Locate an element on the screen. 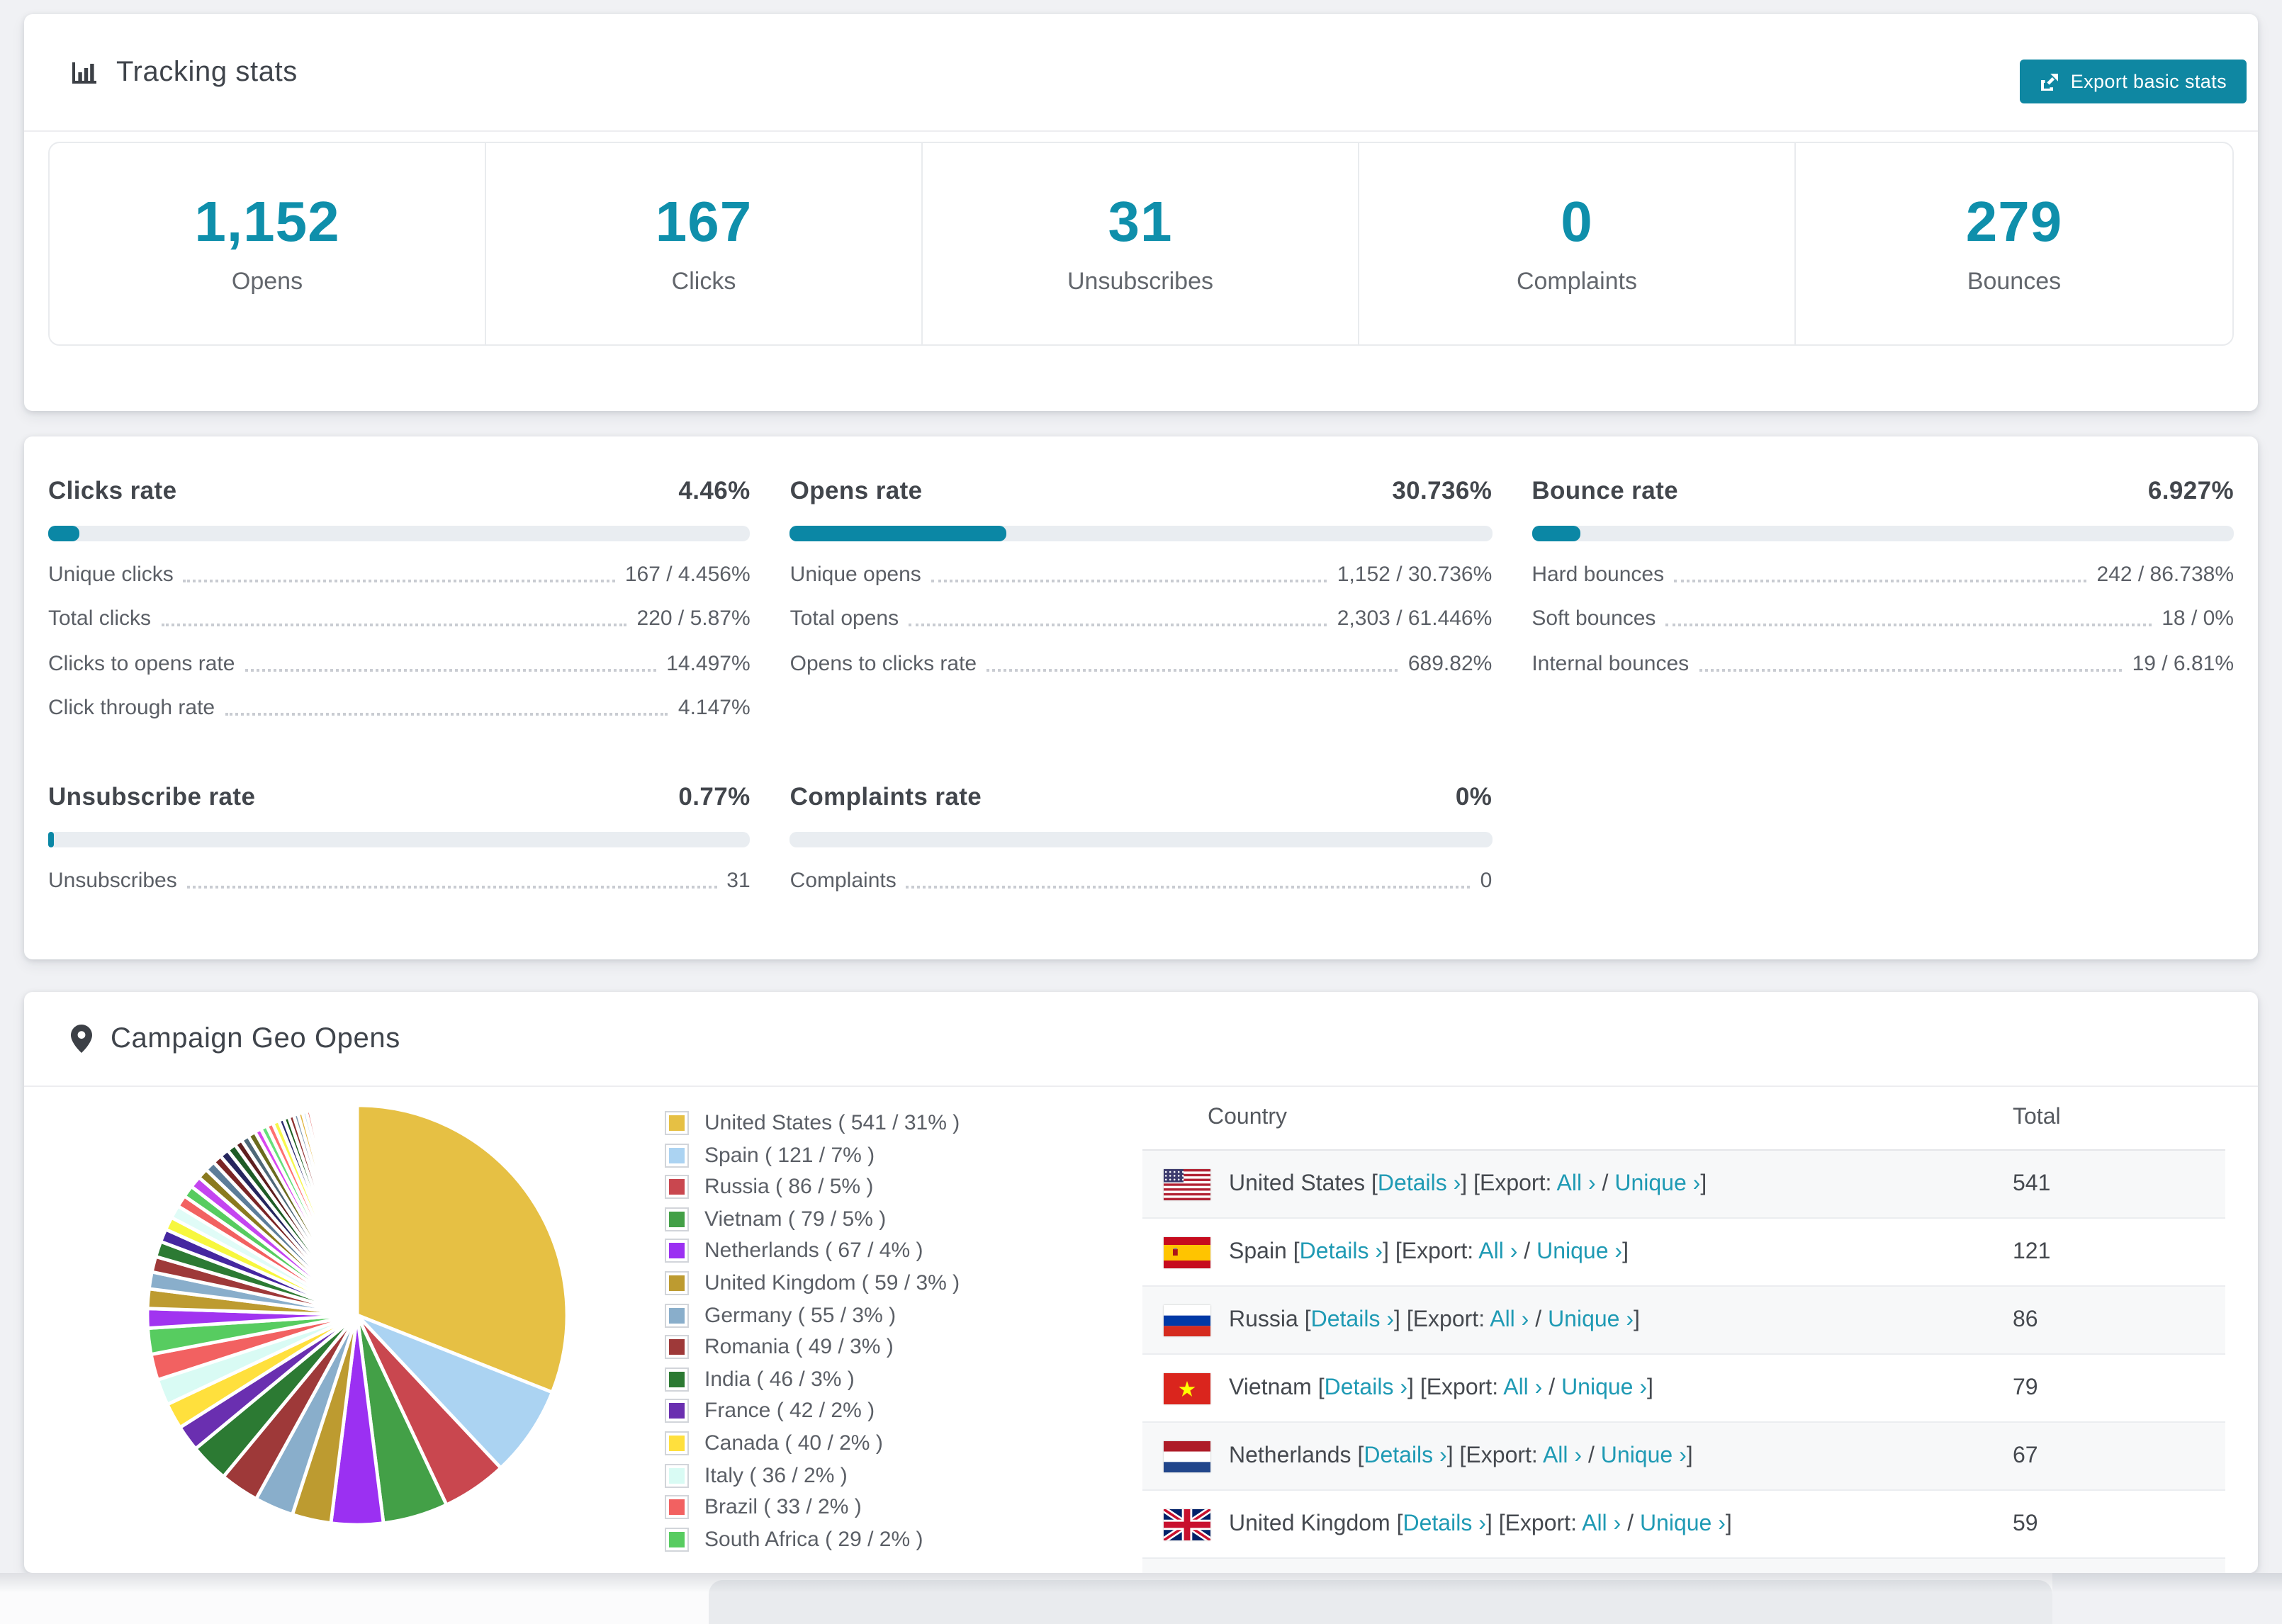 The height and width of the screenshot is (1624, 2282). stat-unsubscribes: 31 Unsubscribes is located at coordinates (1141, 244).